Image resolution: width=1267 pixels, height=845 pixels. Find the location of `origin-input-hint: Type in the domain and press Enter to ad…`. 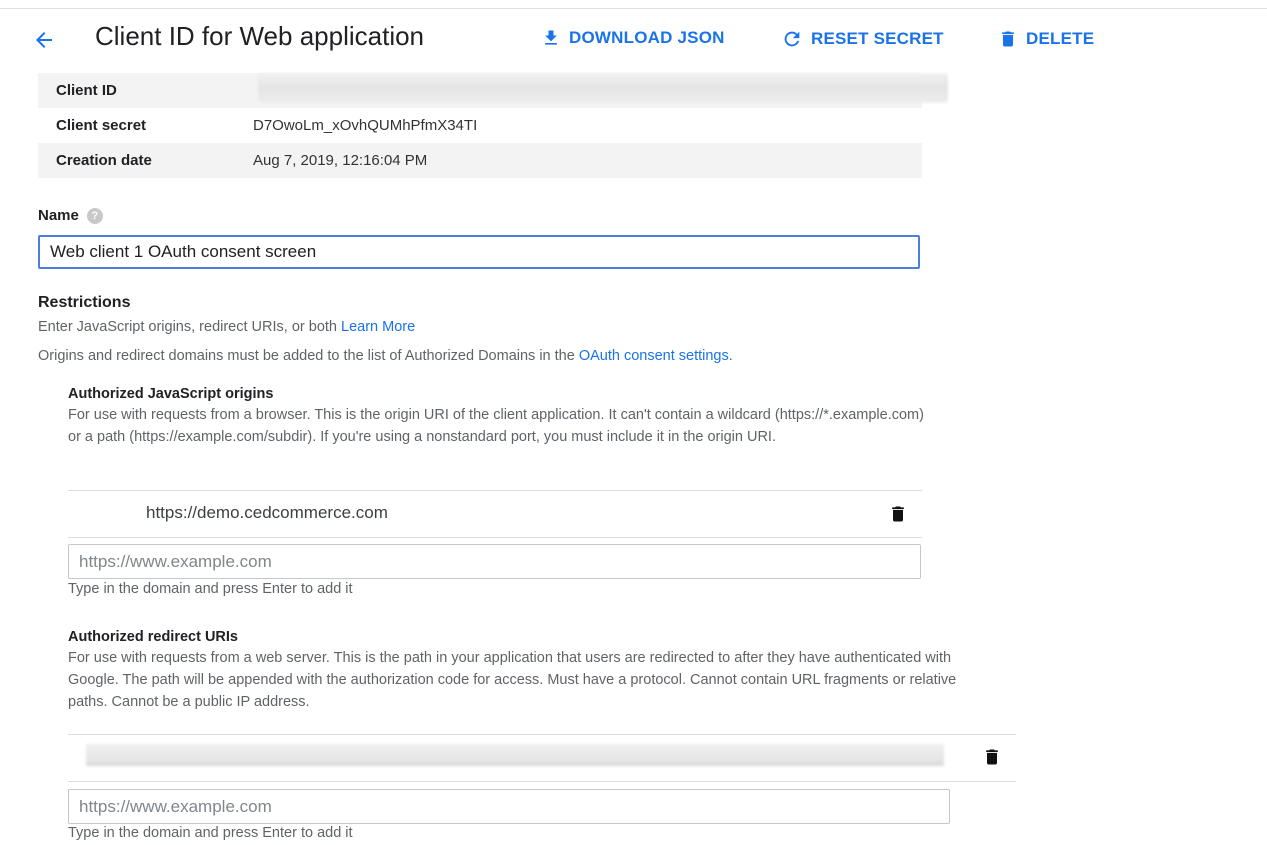

origin-input-hint: Type in the domain and press Enter to ad… is located at coordinates (210, 589).